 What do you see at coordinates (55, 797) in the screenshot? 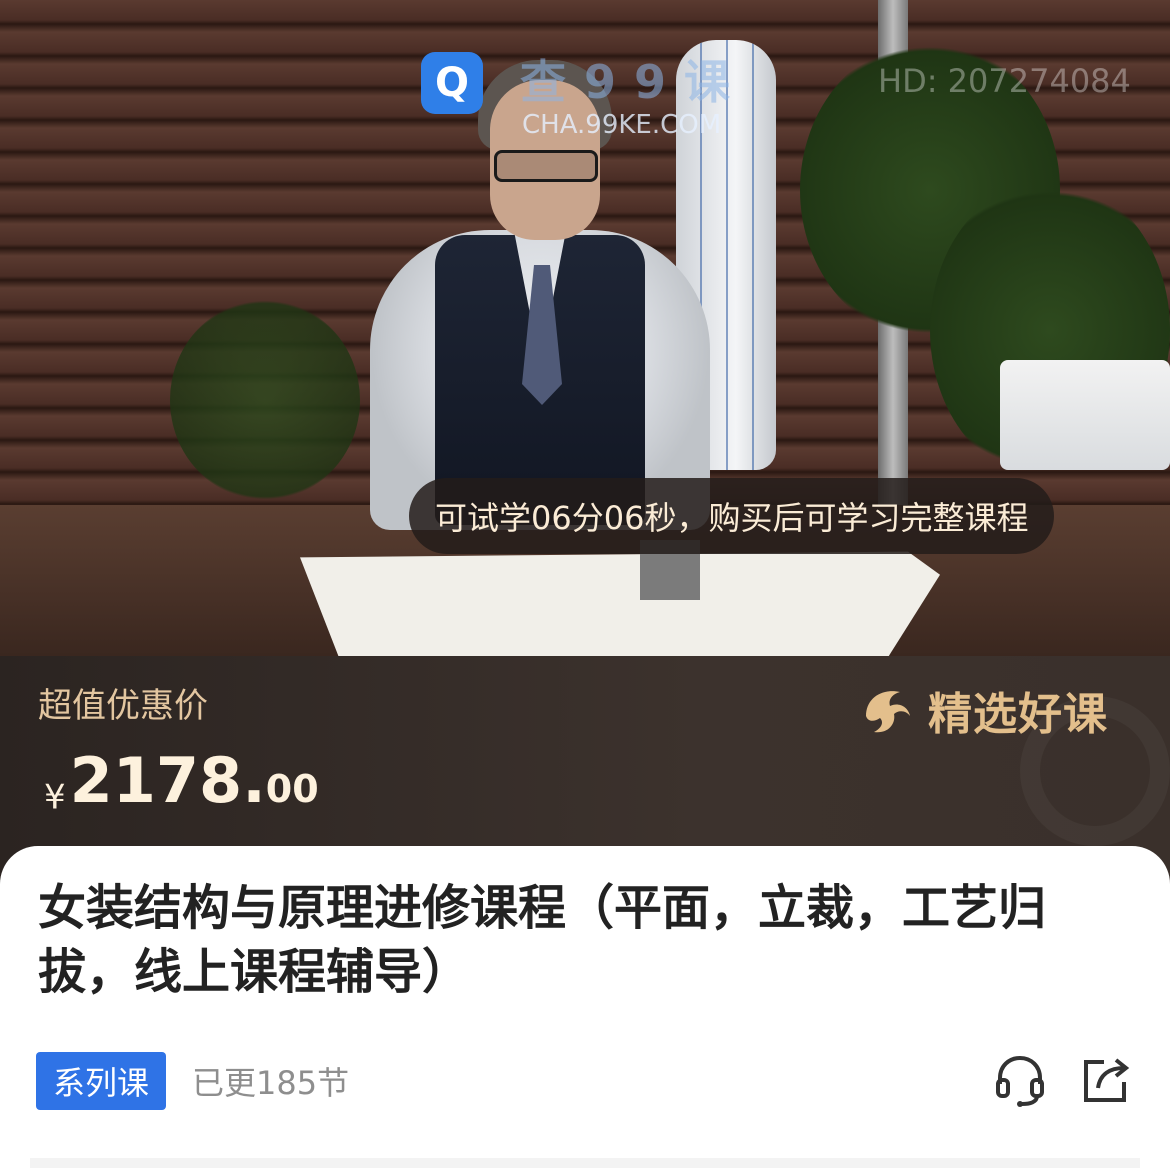
I see `price-currency: ¥` at bounding box center [55, 797].